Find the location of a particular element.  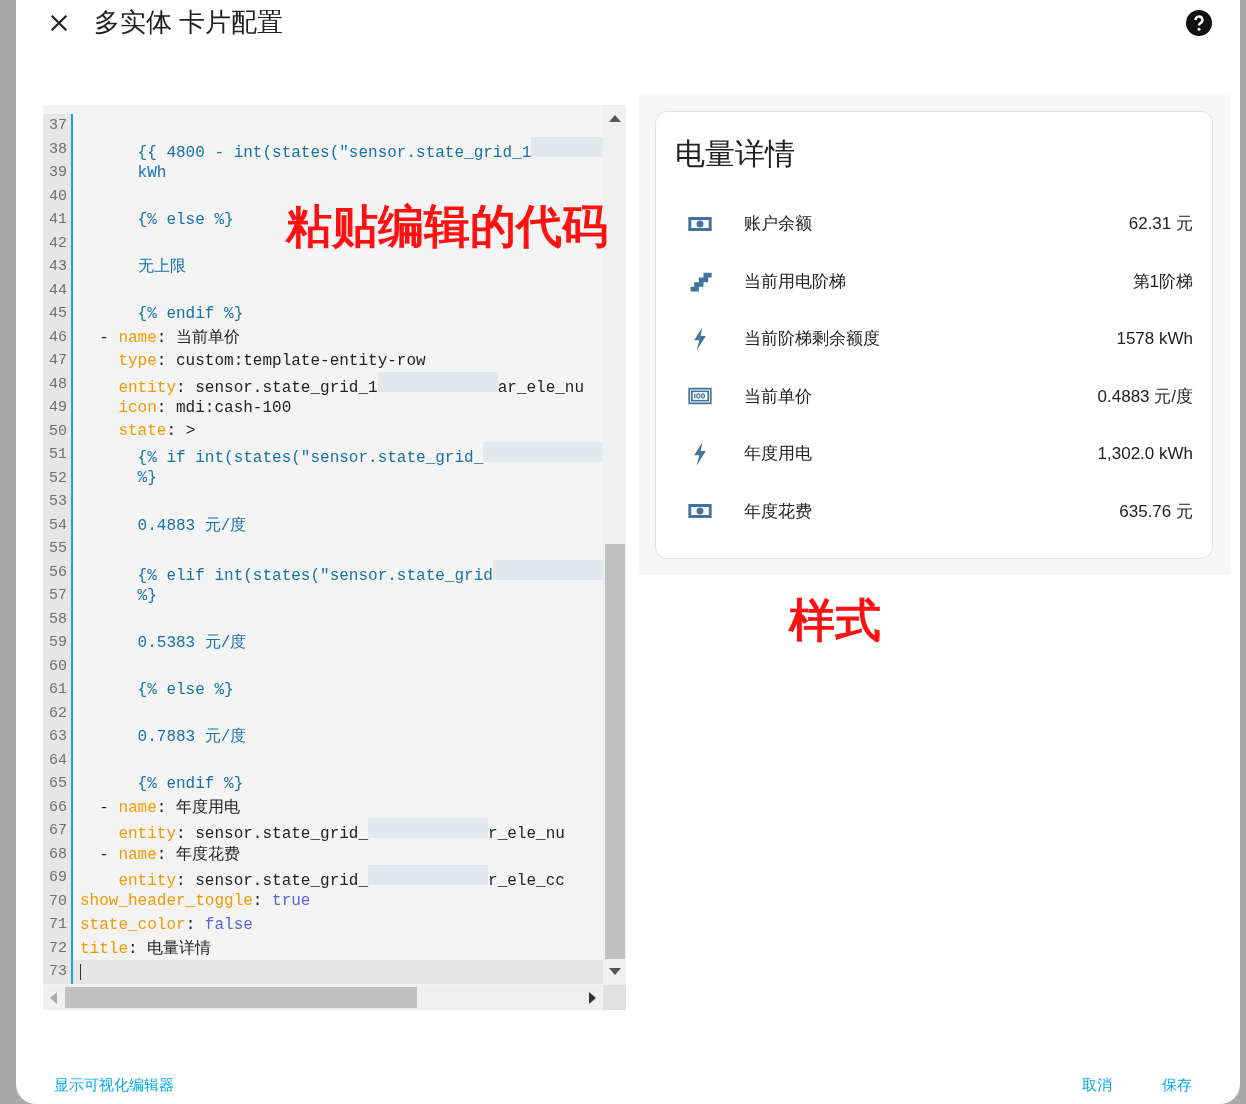

entity-name: 当前单价 is located at coordinates (778, 396).